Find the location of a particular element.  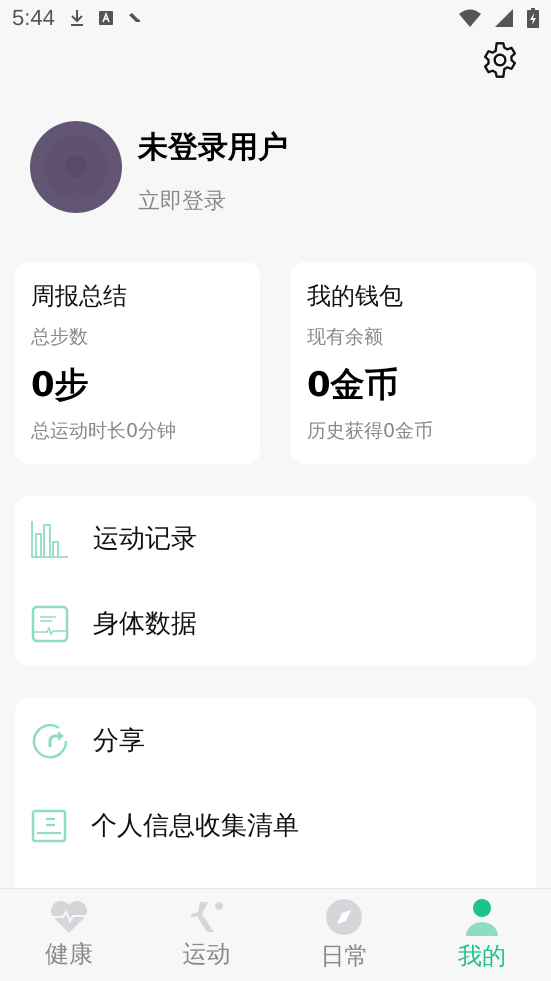

download-icon is located at coordinates (76, 18).